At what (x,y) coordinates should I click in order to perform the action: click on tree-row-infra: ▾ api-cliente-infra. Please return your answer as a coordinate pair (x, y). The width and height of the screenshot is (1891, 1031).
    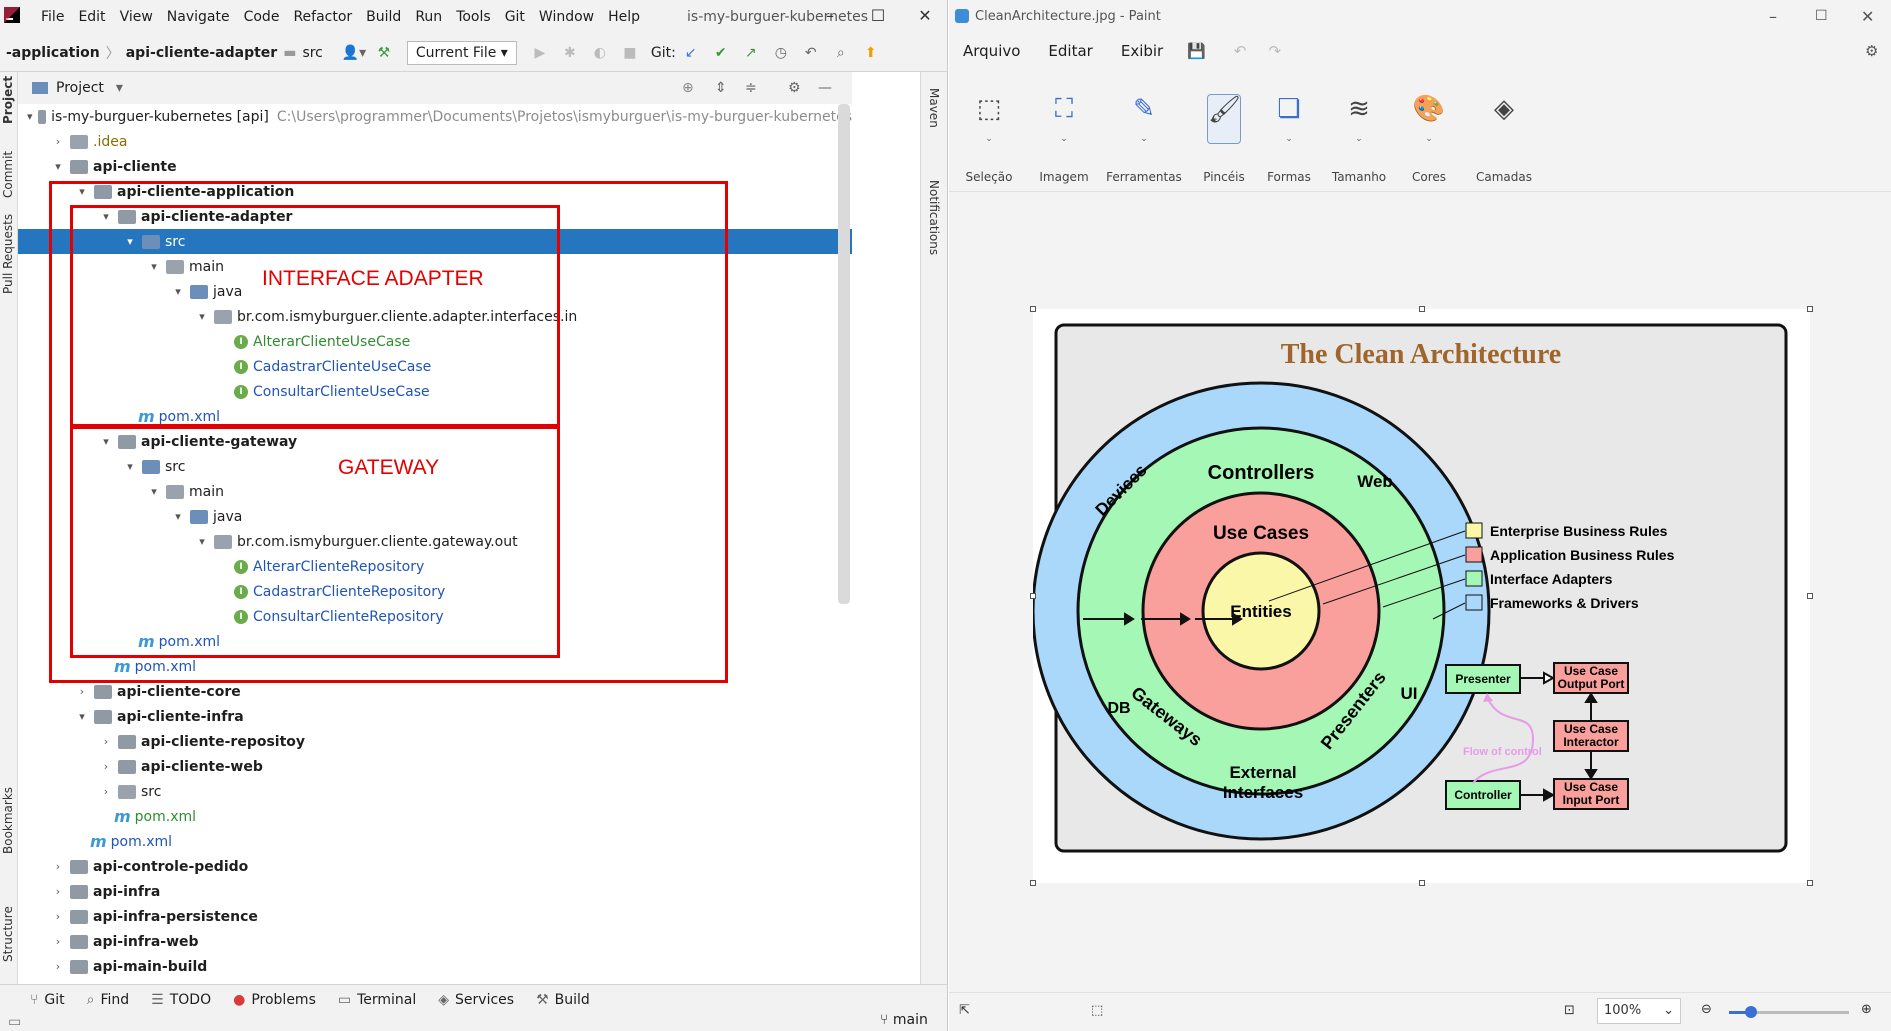
    Looking at the image, I should click on (435, 716).